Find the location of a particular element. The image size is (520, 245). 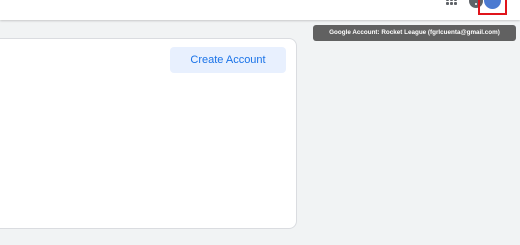

account-avatar-icon is located at coordinates (492, 4).